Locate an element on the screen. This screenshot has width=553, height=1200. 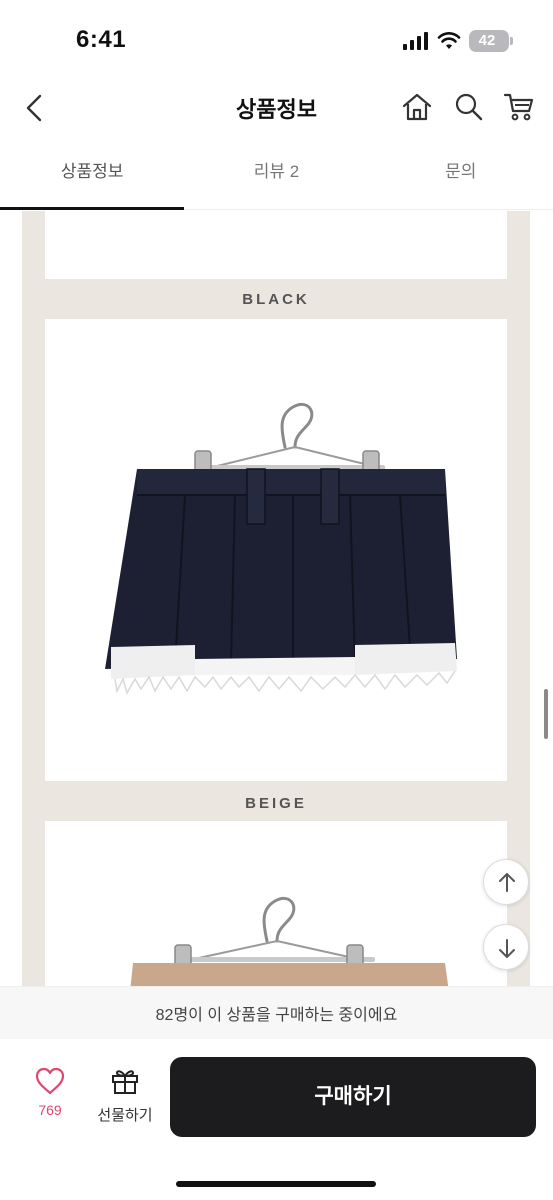
product-image-beige is located at coordinates (276, 906).